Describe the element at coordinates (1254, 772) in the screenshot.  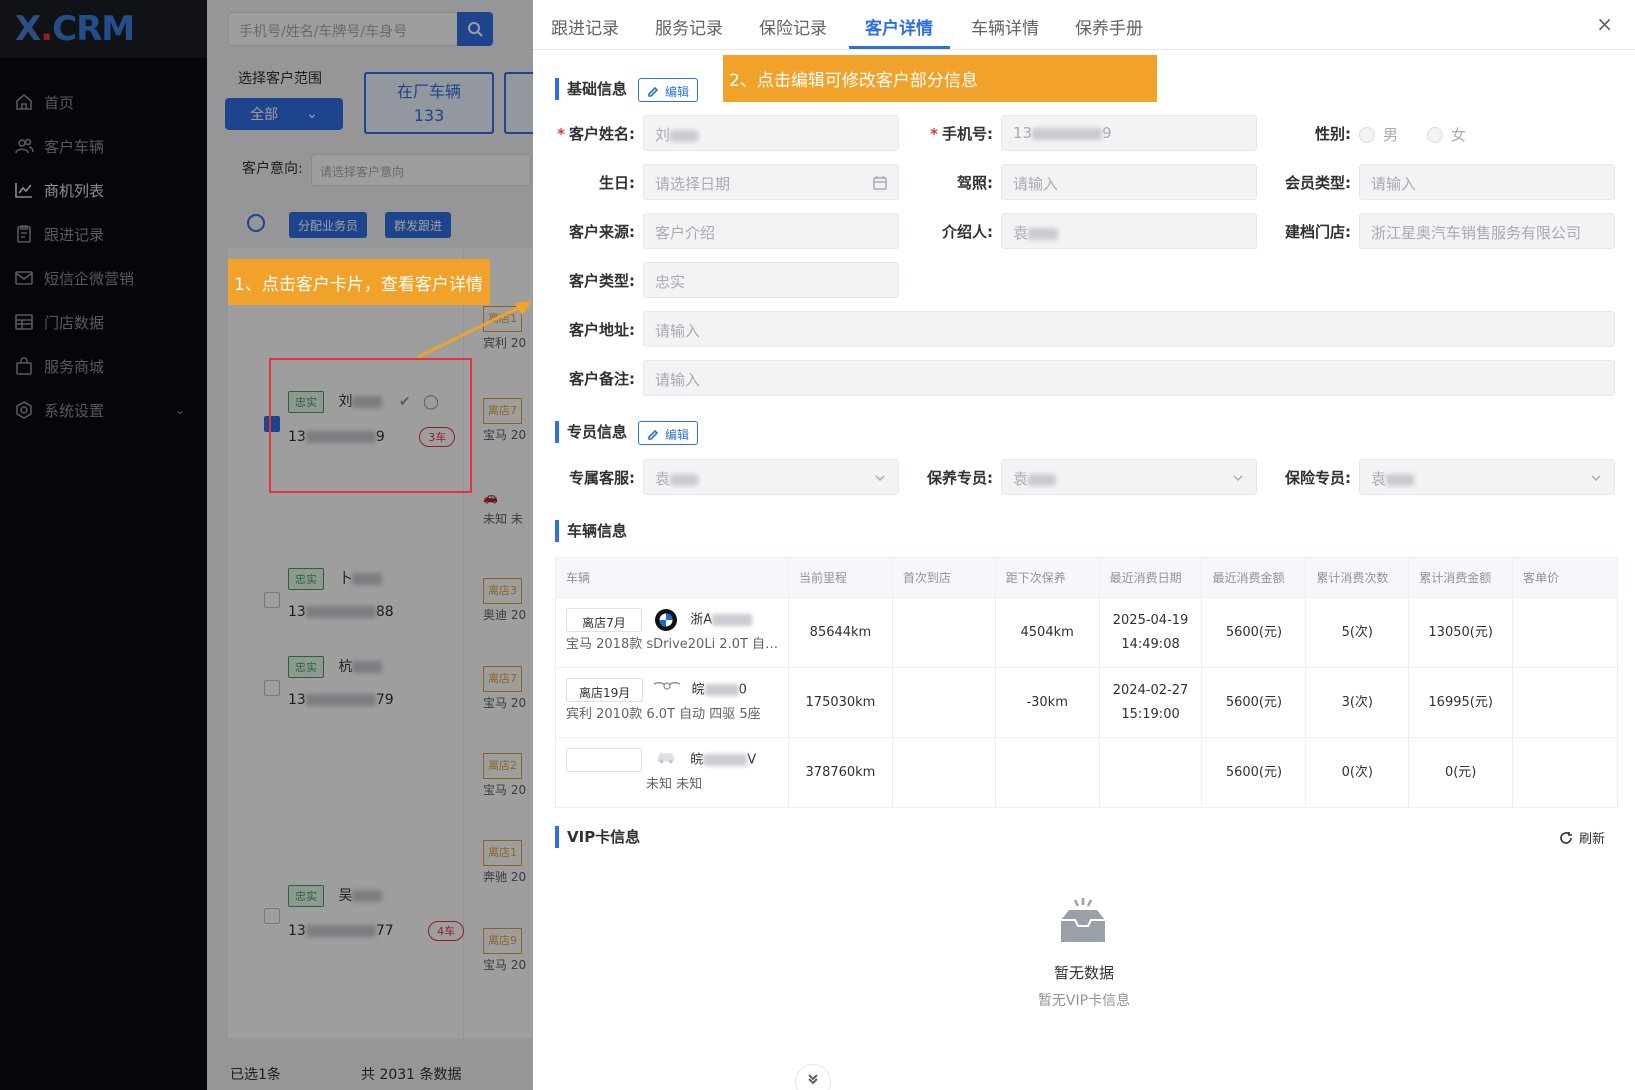
I see `last-amount-cell: 5600(元)` at that location.